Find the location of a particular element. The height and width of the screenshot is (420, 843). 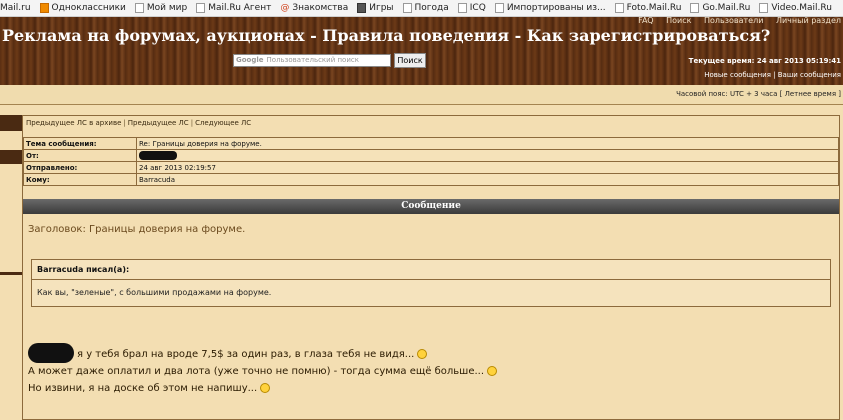

personal-section-link: Личный раздел is located at coordinates (808, 20).